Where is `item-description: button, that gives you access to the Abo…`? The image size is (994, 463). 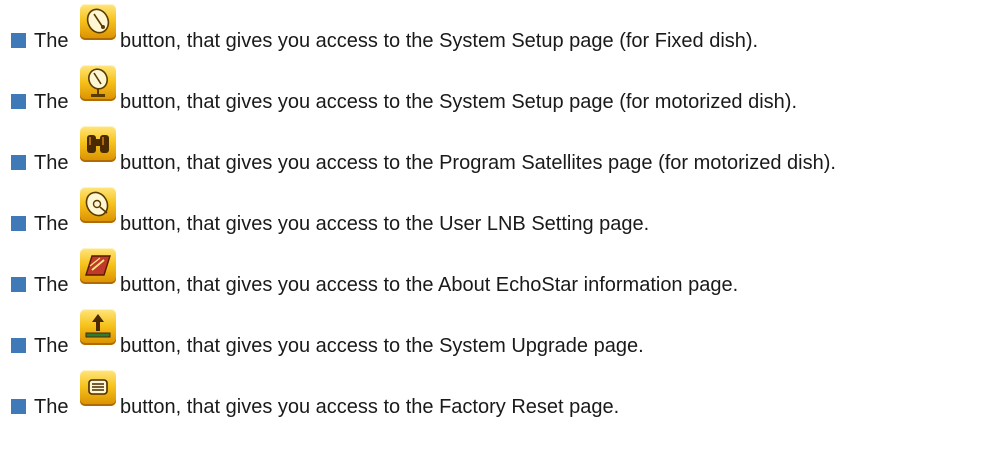
item-description: button, that gives you access to the Abo… is located at coordinates (429, 285).